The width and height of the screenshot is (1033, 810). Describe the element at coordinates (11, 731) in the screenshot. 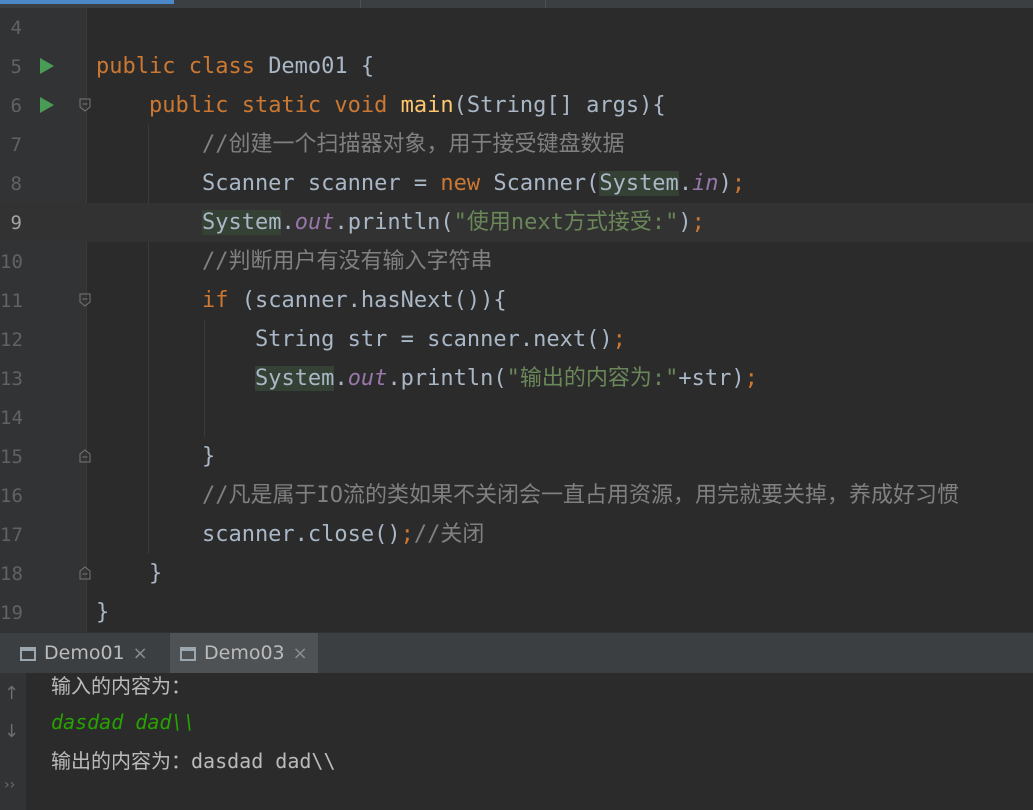

I see `scroll-down-icon: ↓` at that location.